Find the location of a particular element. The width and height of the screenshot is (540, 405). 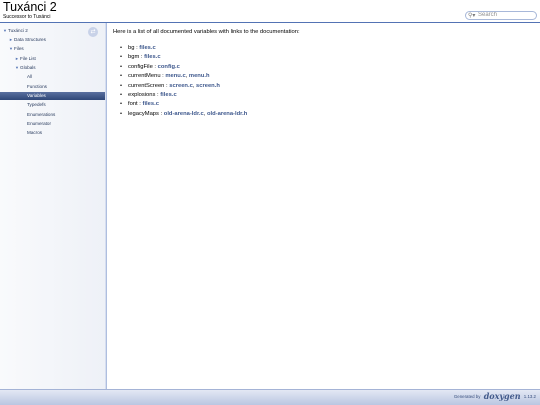

search-icon: ⚲▾ is located at coordinates (471, 16).